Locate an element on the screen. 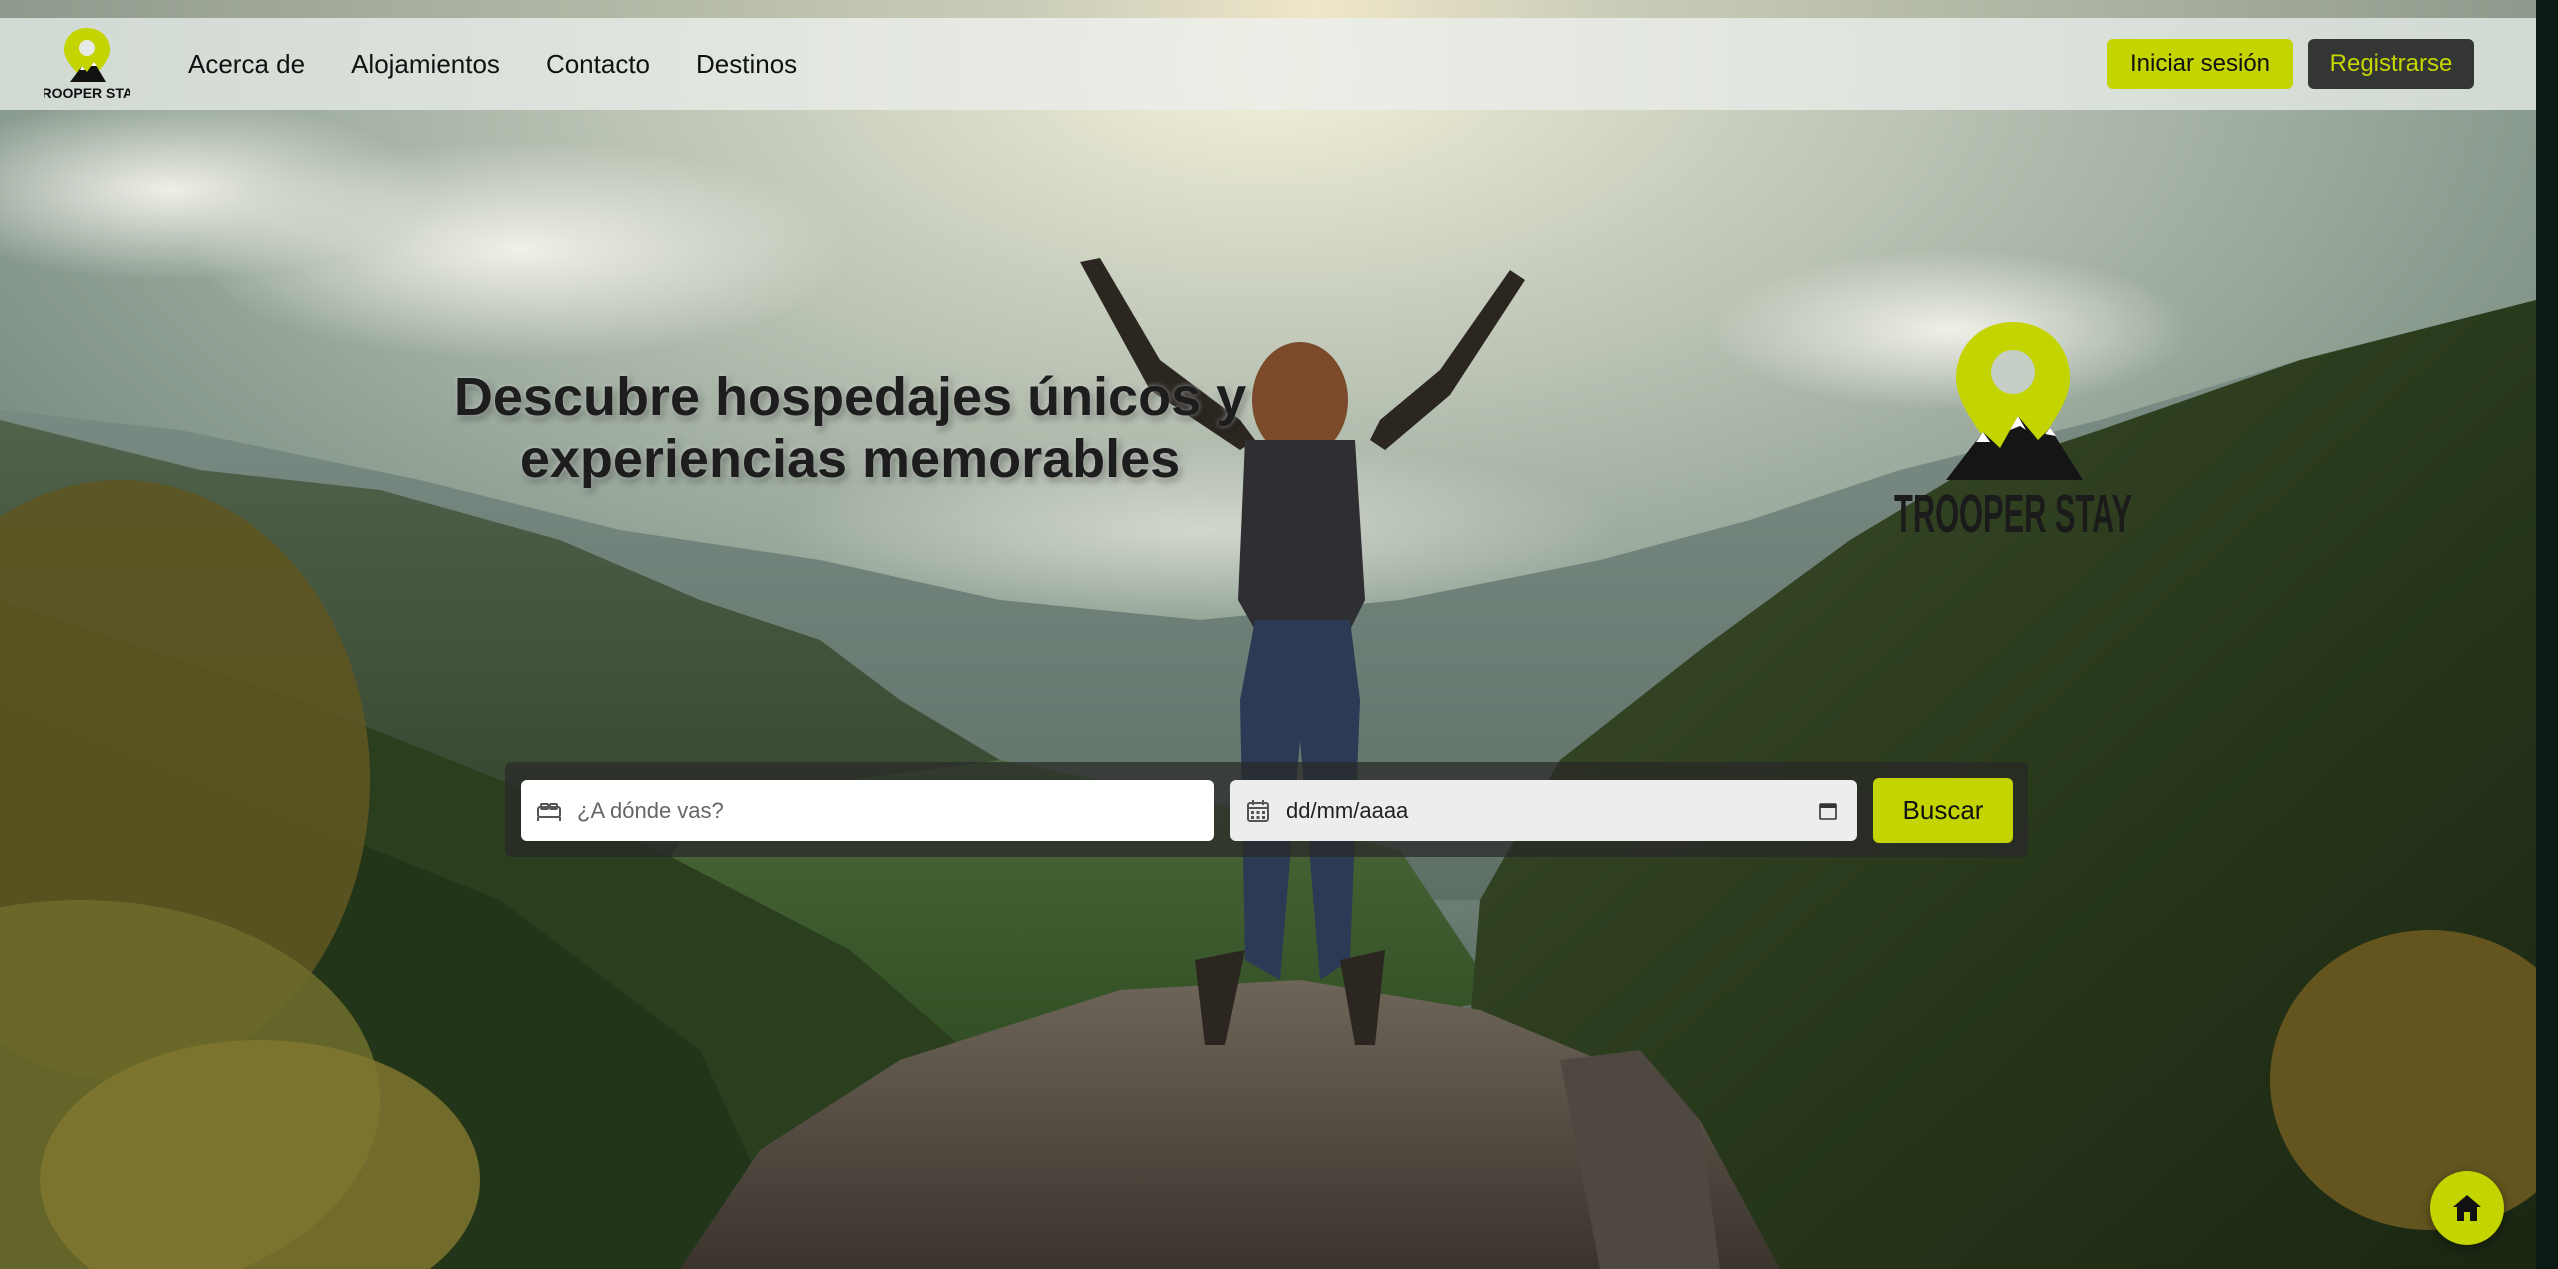  destination-input is located at coordinates (895, 810).